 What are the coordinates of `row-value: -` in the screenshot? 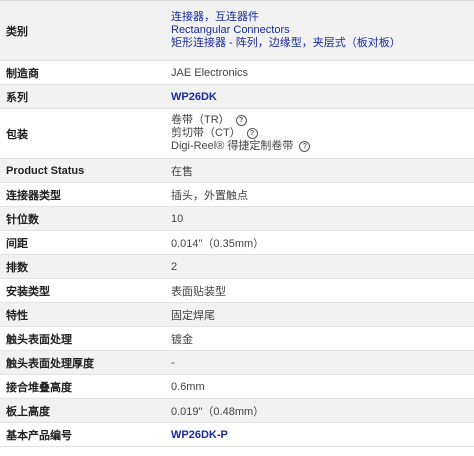 It's located at (319, 362).